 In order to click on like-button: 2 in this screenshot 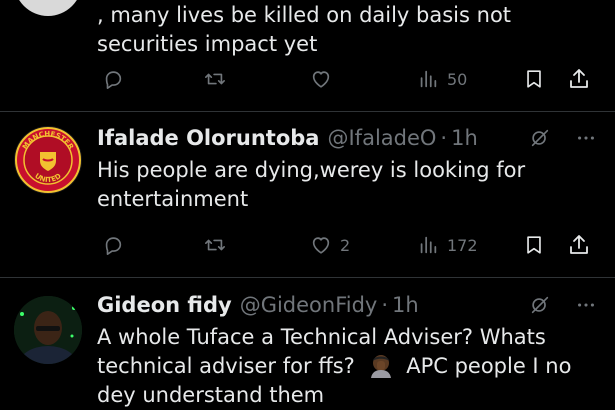, I will do `click(330, 245)`.